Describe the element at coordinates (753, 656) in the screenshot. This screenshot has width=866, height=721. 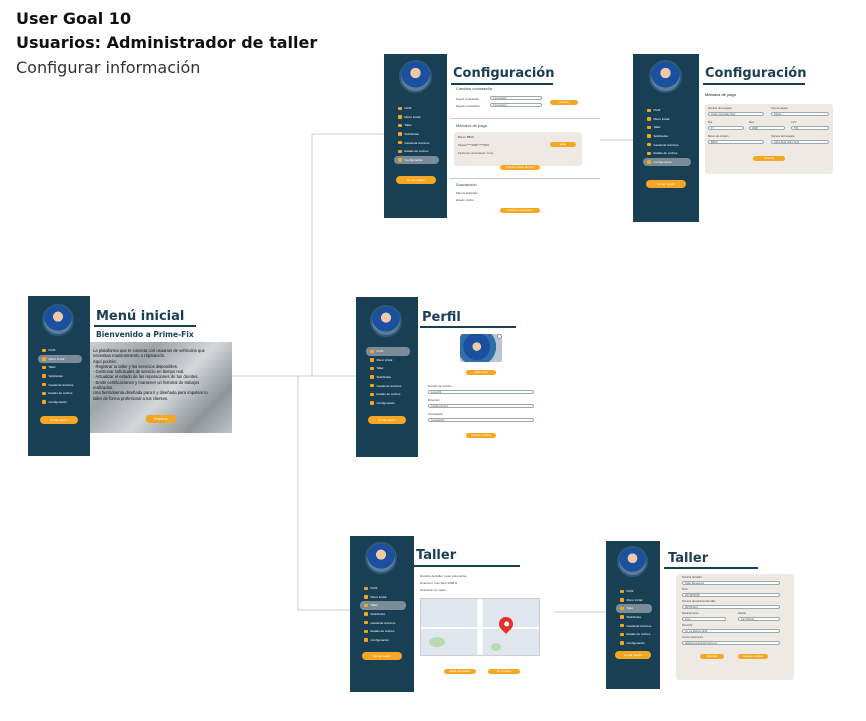
I see `save-workshop-button: Guardar cambios` at that location.